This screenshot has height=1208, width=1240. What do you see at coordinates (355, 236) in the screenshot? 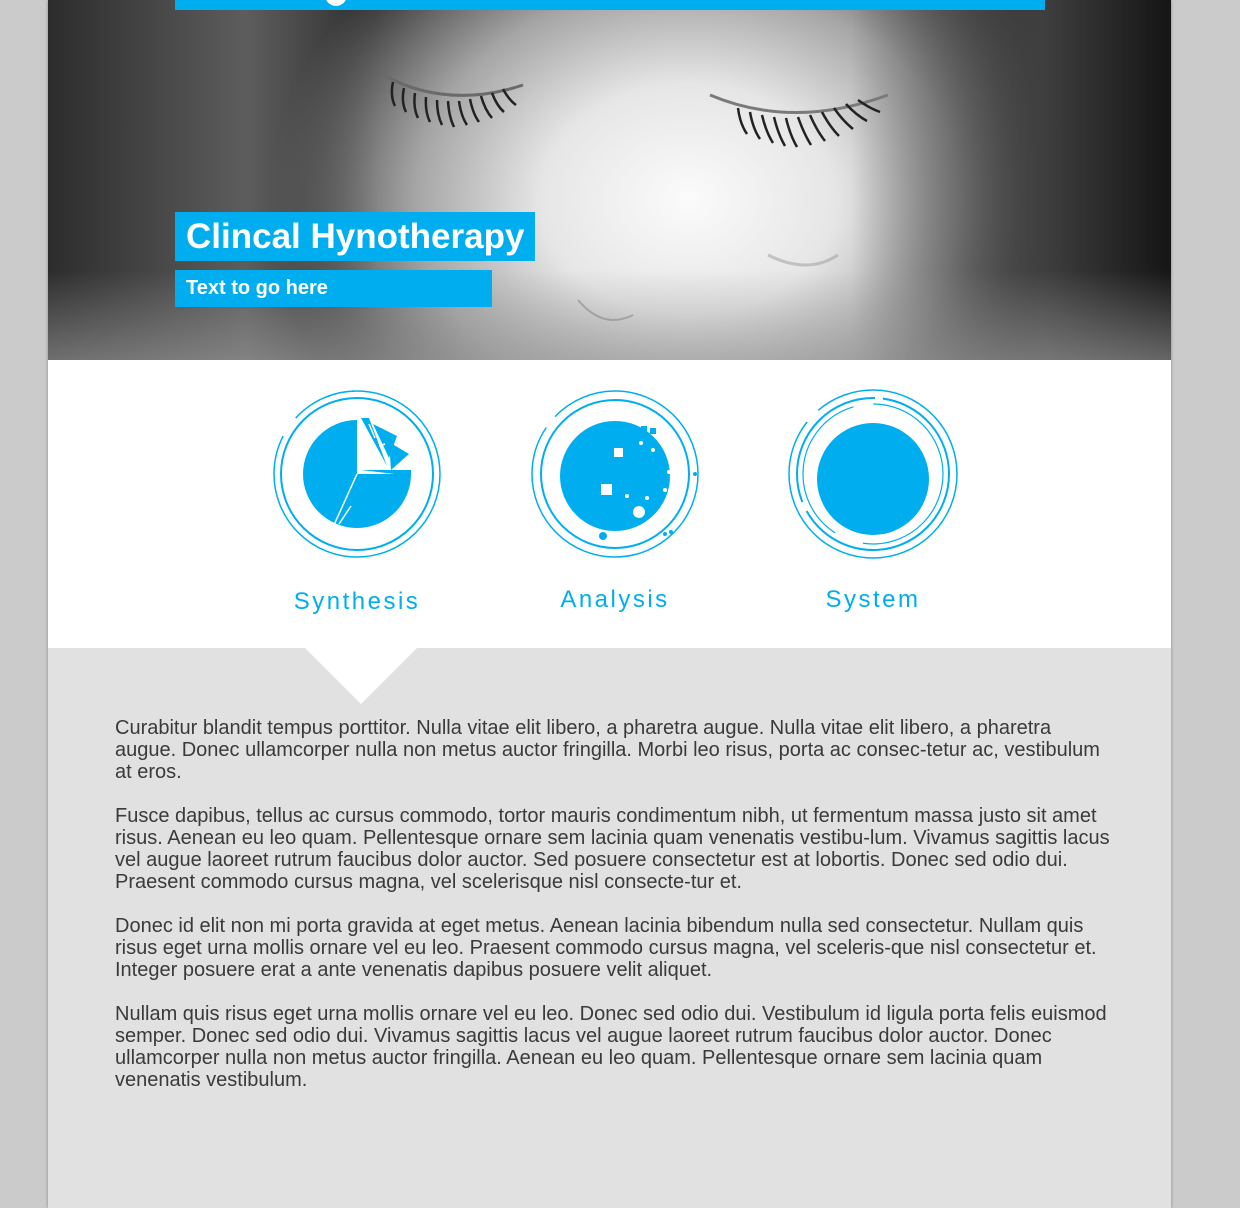
I see `hero-title: Clincal Hynotherapy` at bounding box center [355, 236].